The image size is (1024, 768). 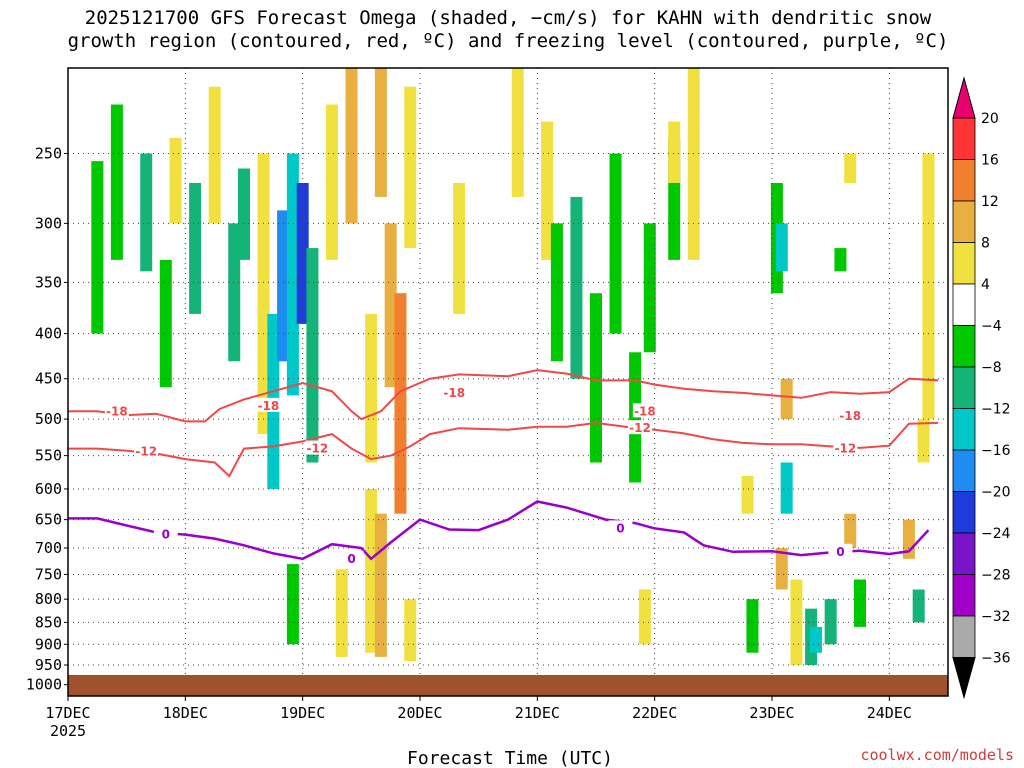 I want to click on y-tick-label-650: 650, so click(x=48, y=520).